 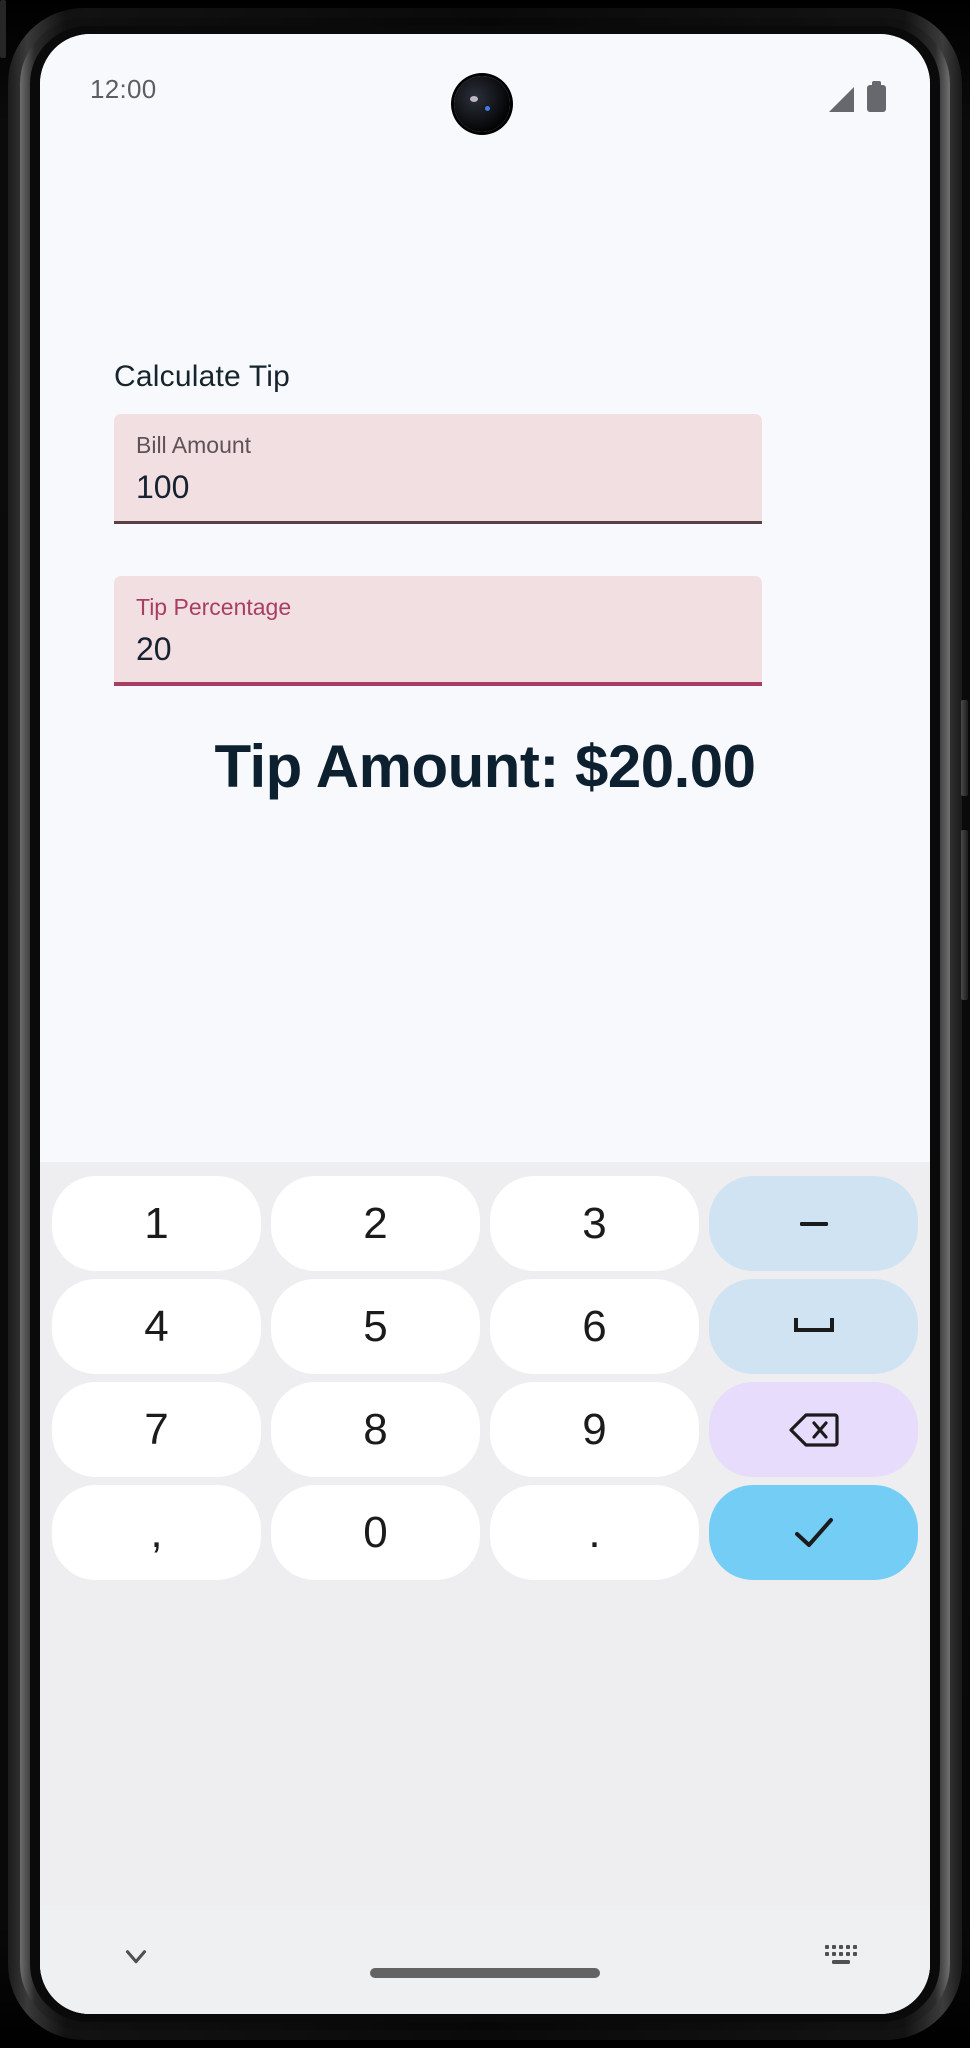 I want to click on status-bar: 12:00, so click(x=485, y=88).